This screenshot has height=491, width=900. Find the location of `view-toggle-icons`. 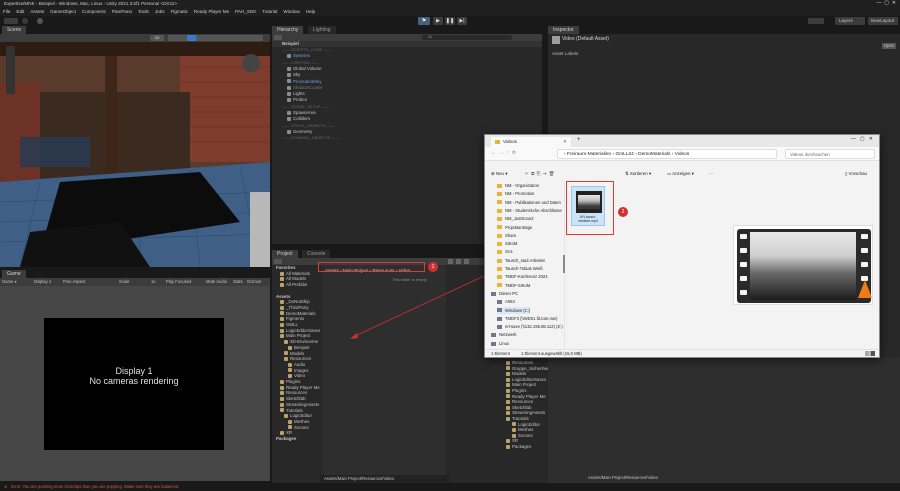

view-toggle-icons is located at coordinates (870, 353).